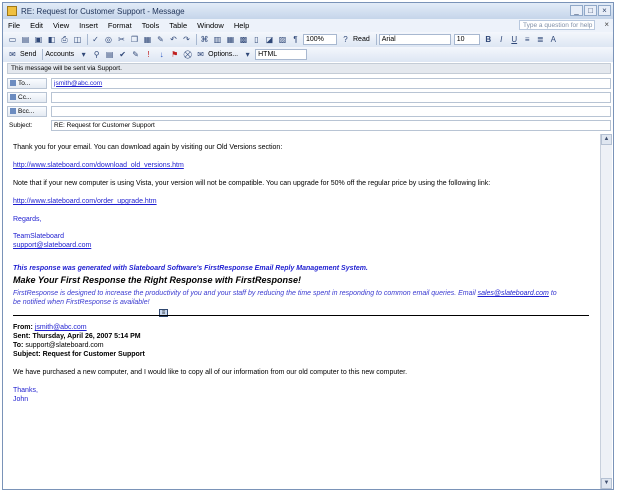 The height and width of the screenshot is (495, 618). Describe the element at coordinates (604, 10) in the screenshot. I see `close-button: ×` at that location.